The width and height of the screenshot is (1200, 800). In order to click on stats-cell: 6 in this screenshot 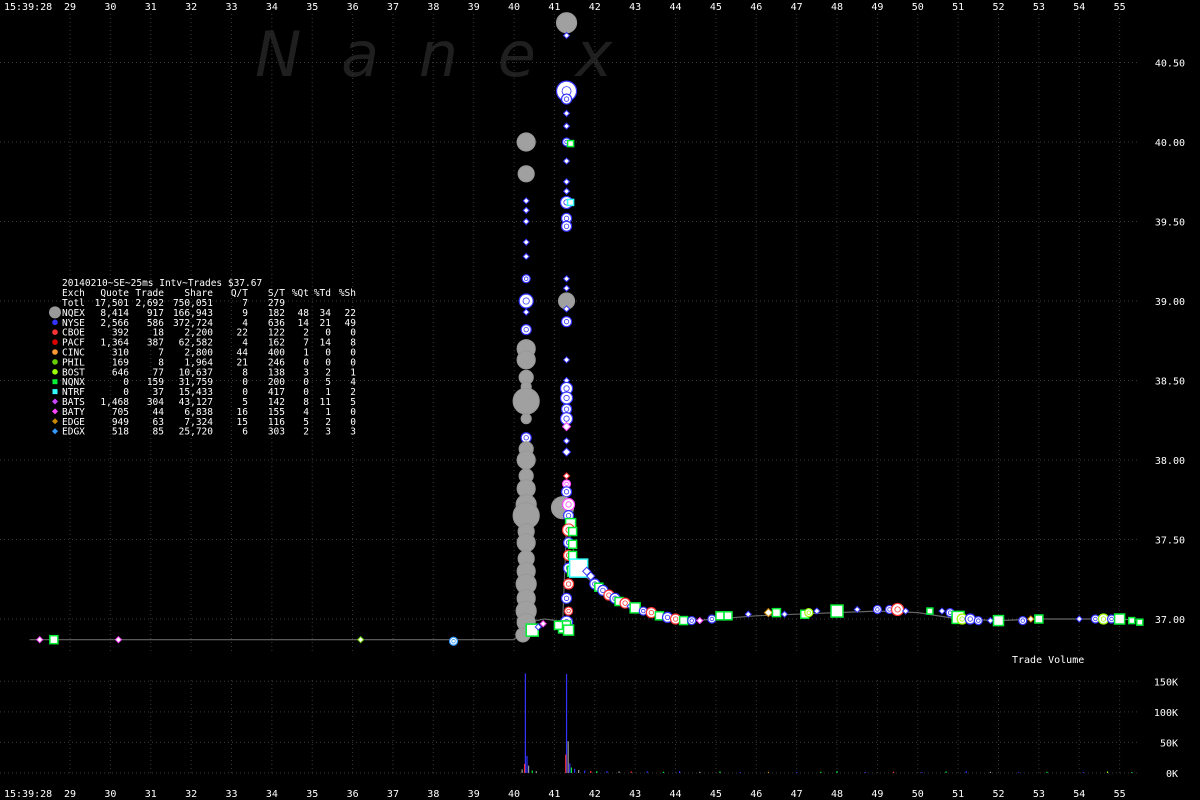, I will do `click(245, 432)`.